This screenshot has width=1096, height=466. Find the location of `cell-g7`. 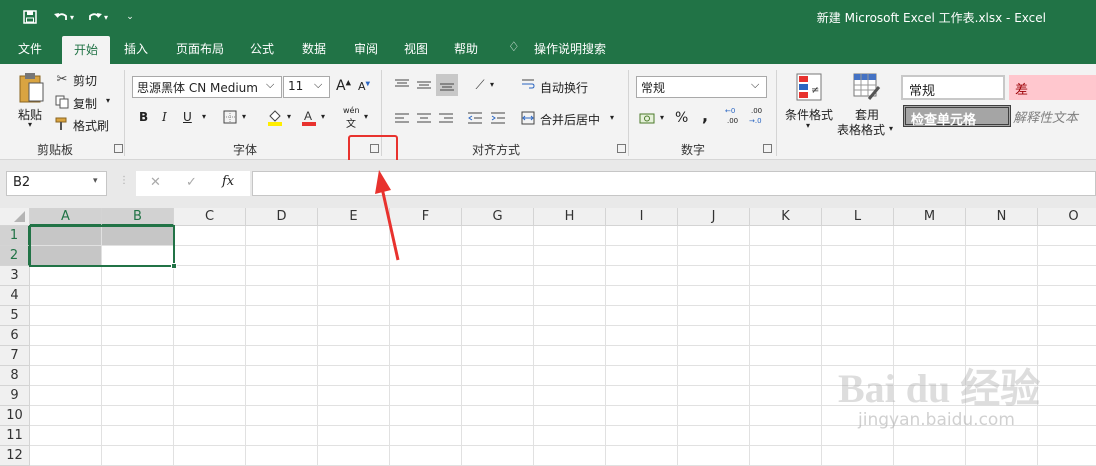

cell-g7 is located at coordinates (498, 356).